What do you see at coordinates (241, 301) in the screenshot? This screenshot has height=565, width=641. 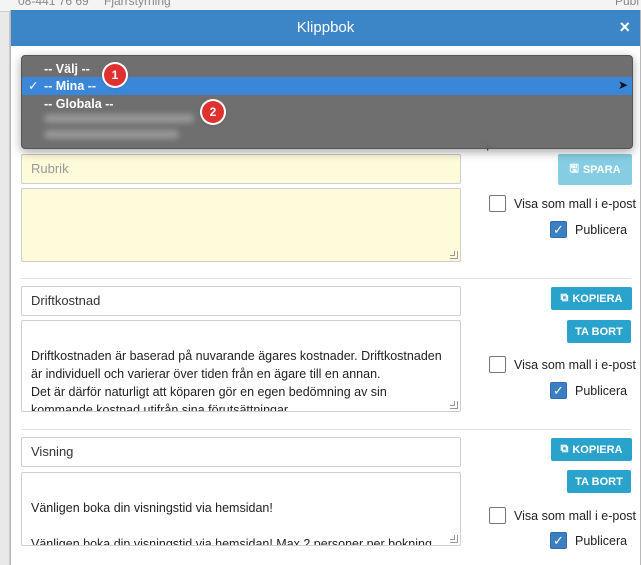 I see `entry-title-input: Driftkostnad` at bounding box center [241, 301].